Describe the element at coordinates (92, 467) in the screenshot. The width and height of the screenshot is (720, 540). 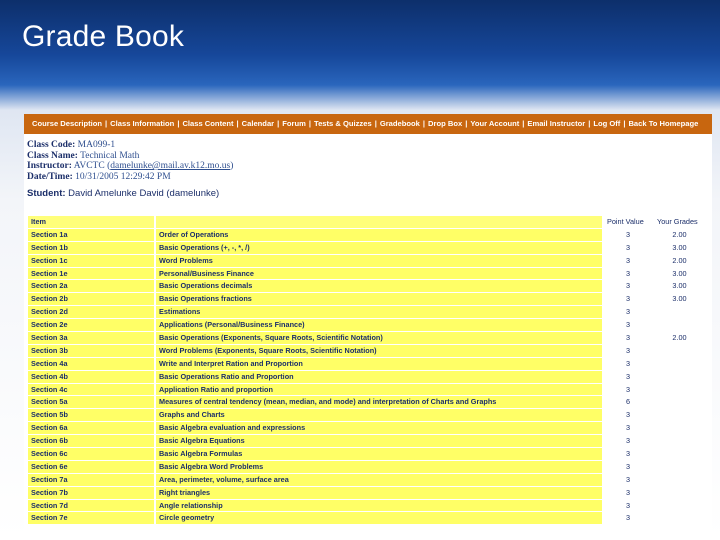
I see `item-cell: Section 6e` at that location.